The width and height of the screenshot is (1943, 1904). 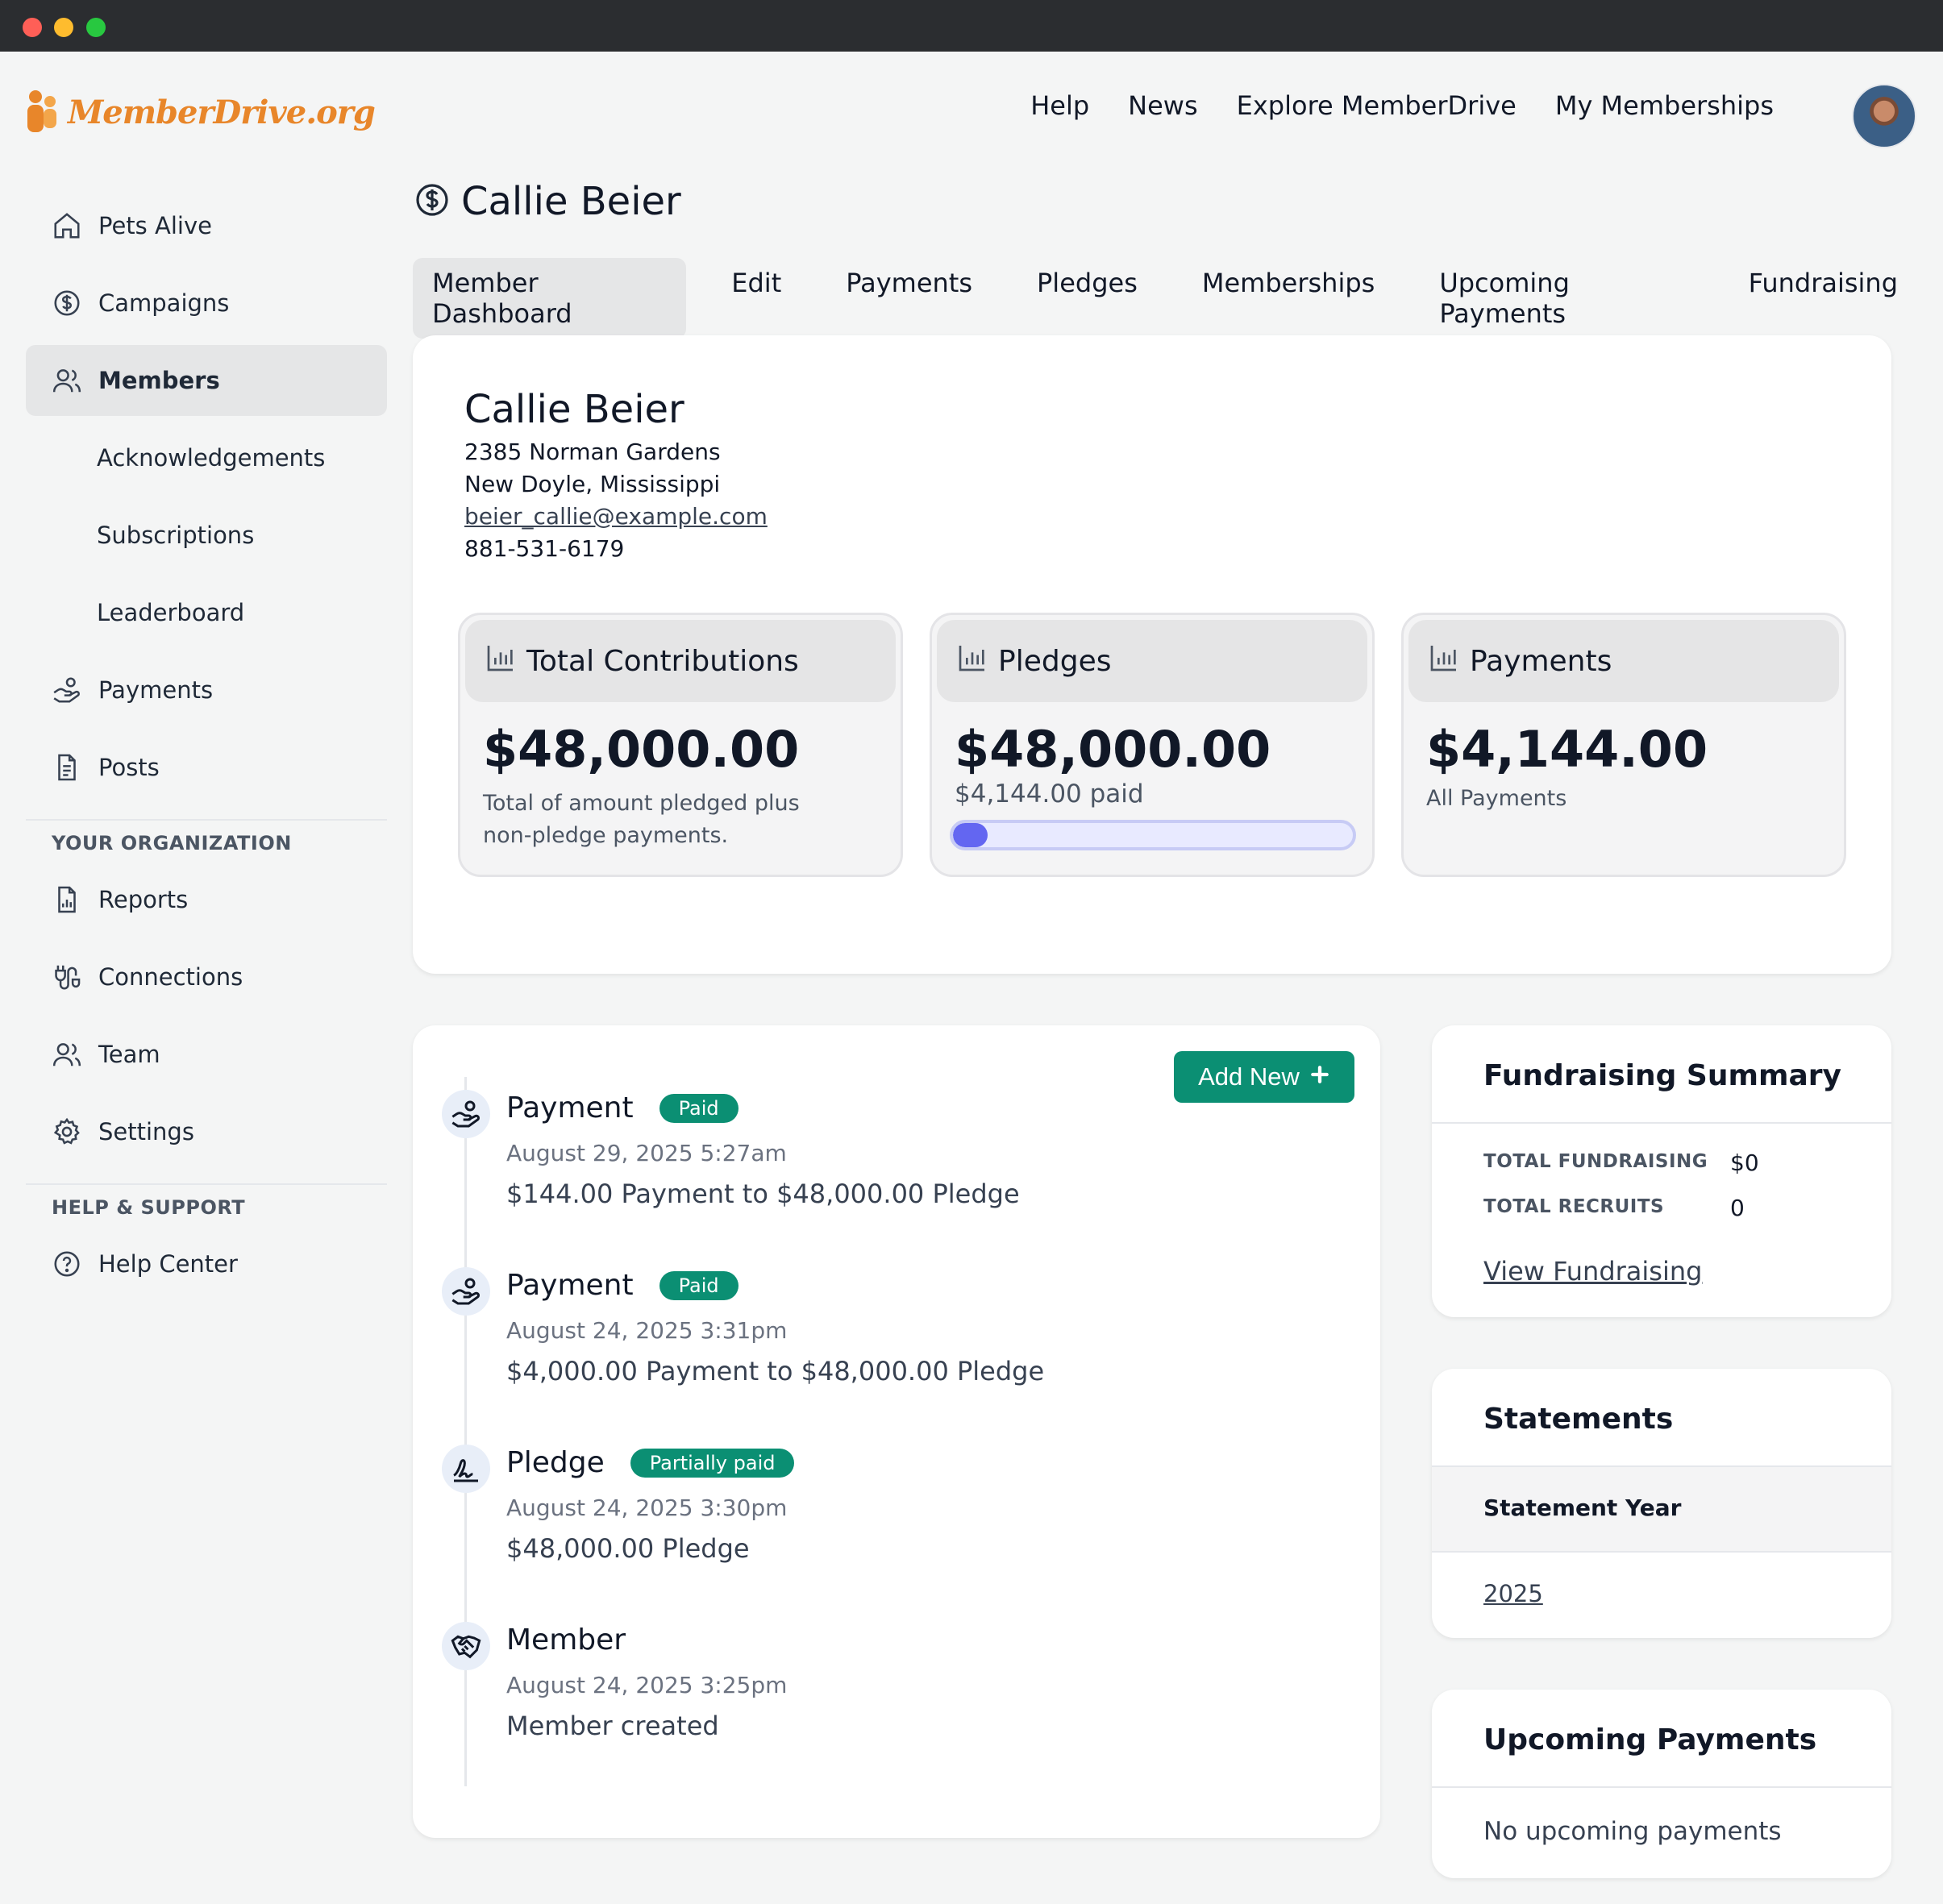 What do you see at coordinates (67, 1131) in the screenshot?
I see `gear-icon` at bounding box center [67, 1131].